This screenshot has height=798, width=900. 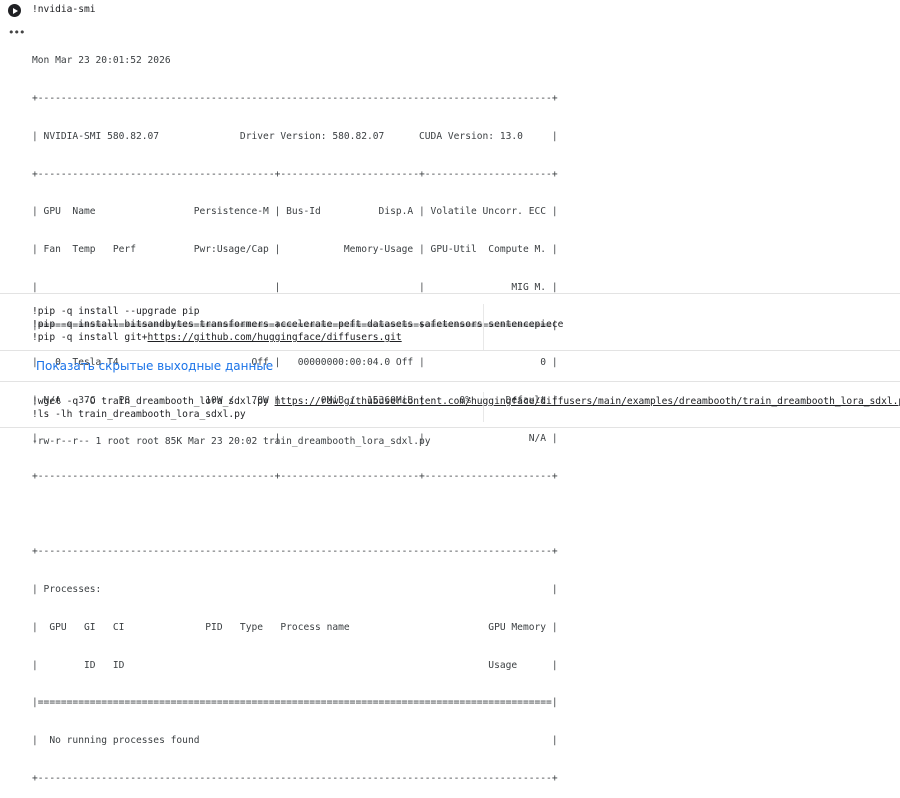 What do you see at coordinates (295, 665) in the screenshot?
I see `output-line: | ID ID Usage |` at bounding box center [295, 665].